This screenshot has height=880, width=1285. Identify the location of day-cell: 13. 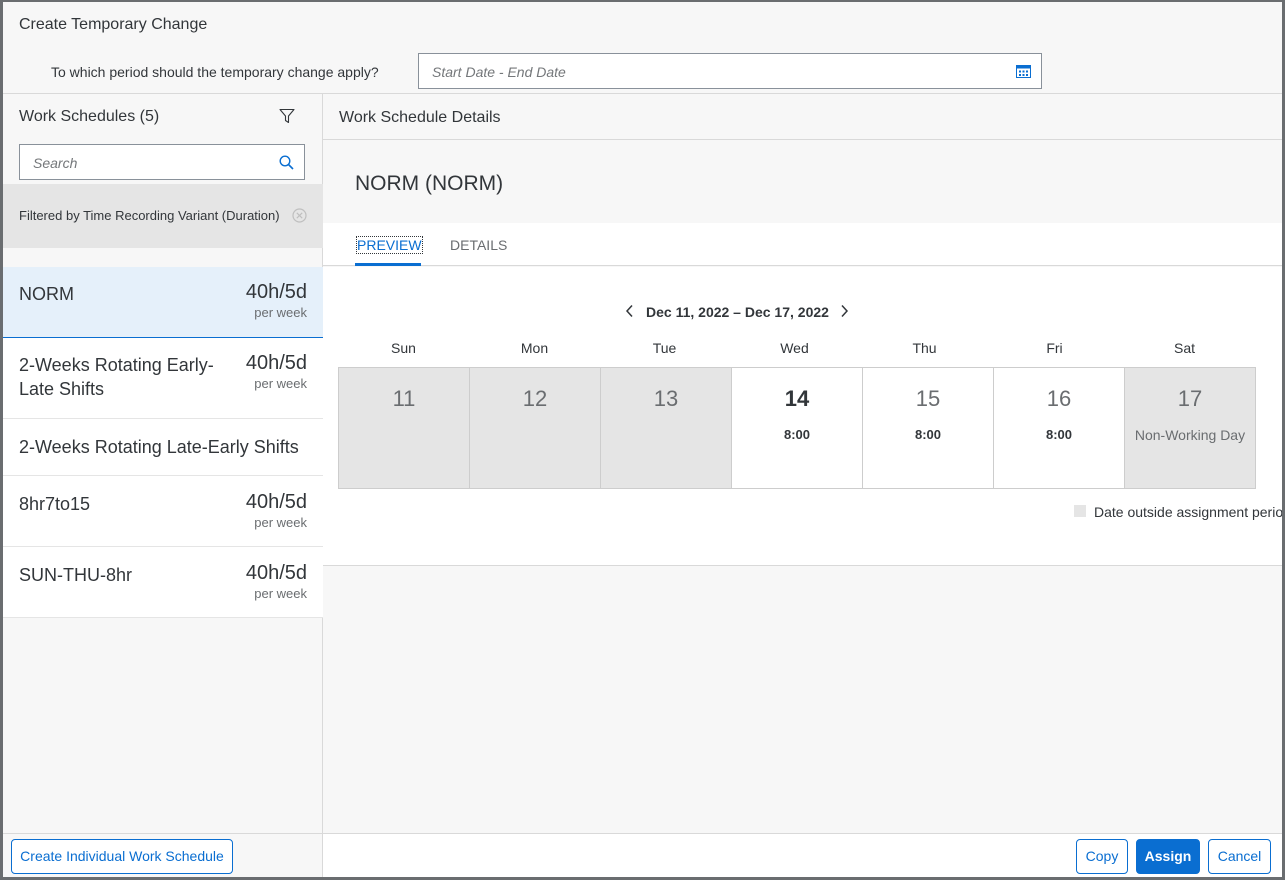
(666, 428).